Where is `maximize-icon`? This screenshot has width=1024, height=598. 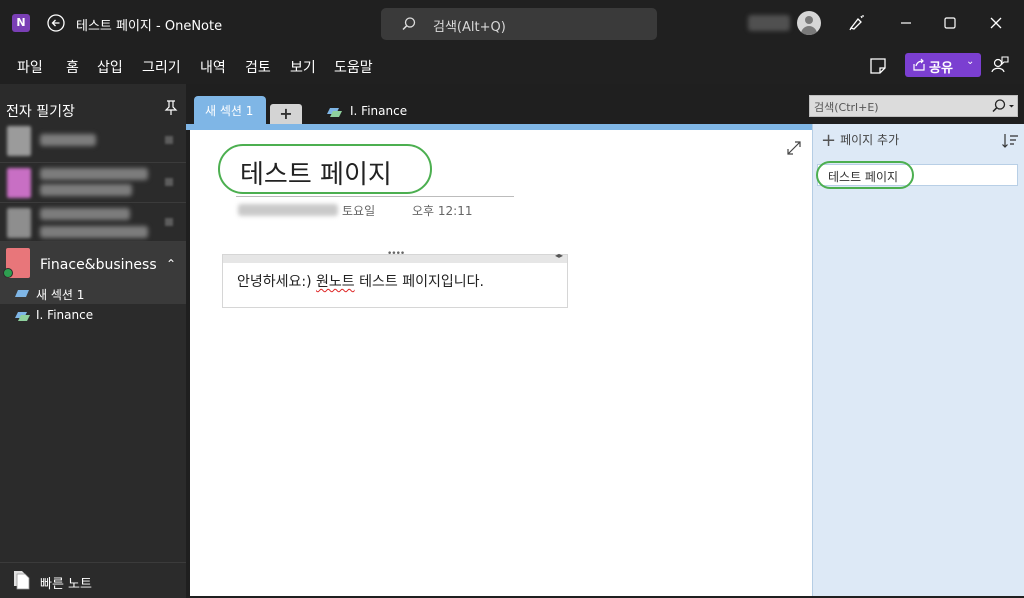
maximize-icon is located at coordinates (950, 23).